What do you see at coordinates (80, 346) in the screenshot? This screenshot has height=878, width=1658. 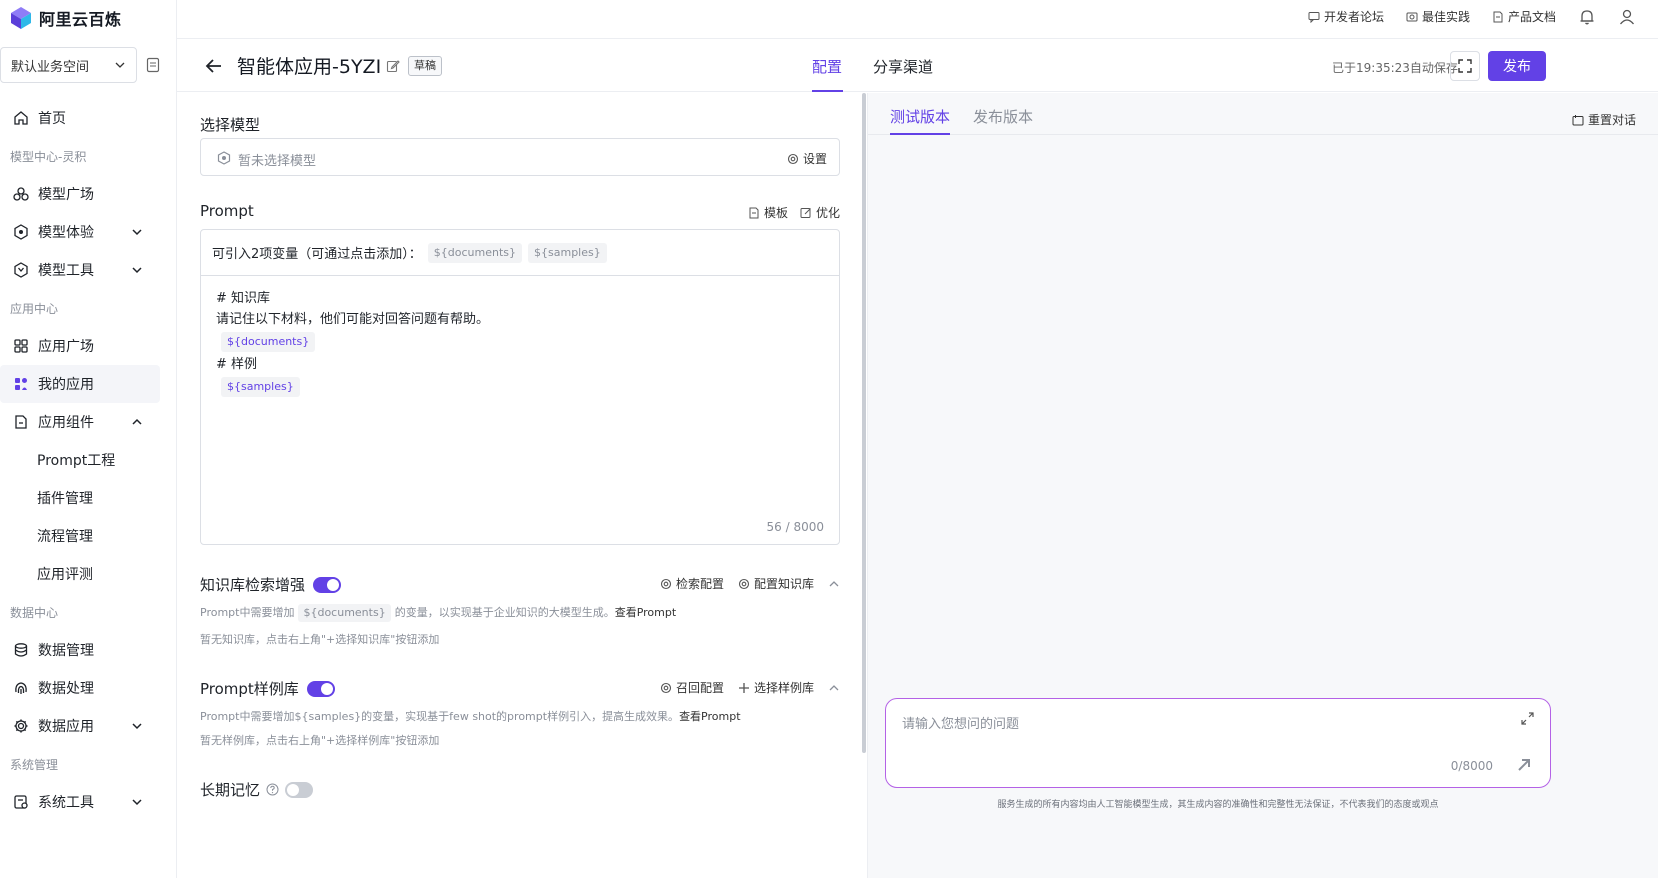 I see `sidebar-item-app-square: 应用广场` at bounding box center [80, 346].